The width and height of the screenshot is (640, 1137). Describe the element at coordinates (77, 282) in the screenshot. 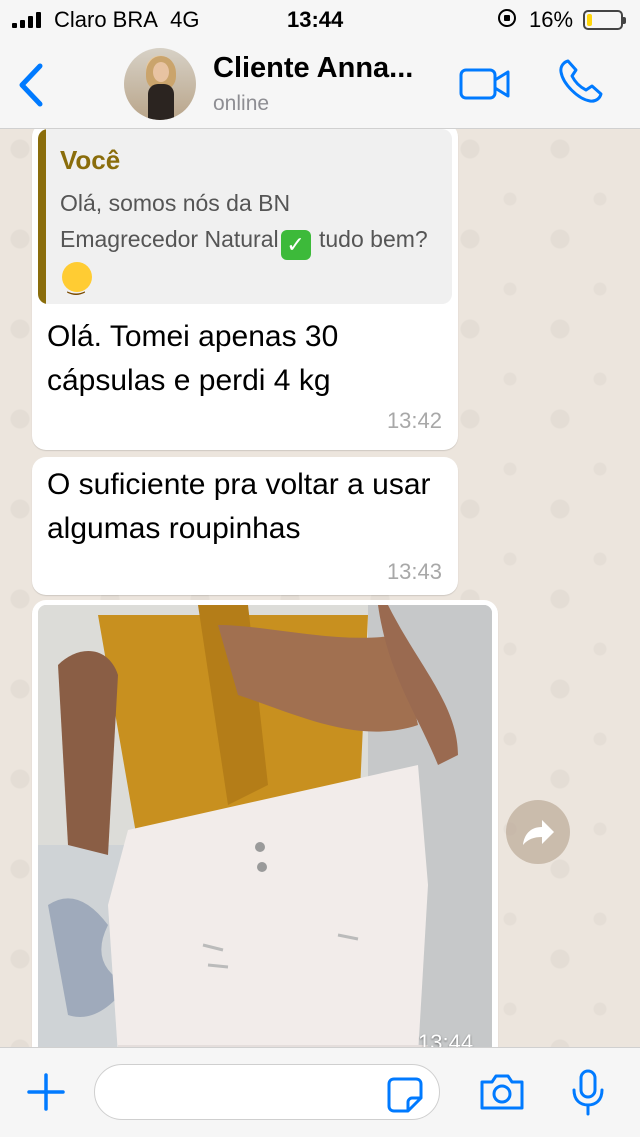

I see `smiling-face-emoji-icon` at that location.